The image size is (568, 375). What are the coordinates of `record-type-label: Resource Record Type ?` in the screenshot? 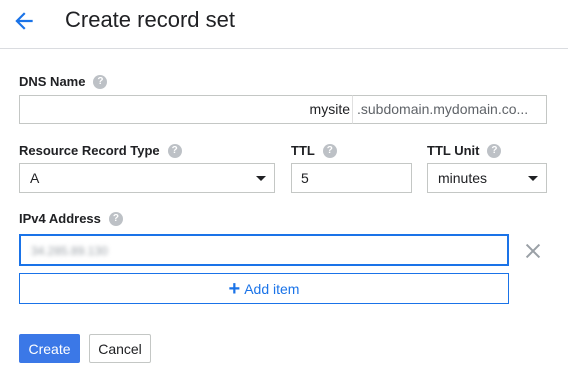 It's located at (100, 150).